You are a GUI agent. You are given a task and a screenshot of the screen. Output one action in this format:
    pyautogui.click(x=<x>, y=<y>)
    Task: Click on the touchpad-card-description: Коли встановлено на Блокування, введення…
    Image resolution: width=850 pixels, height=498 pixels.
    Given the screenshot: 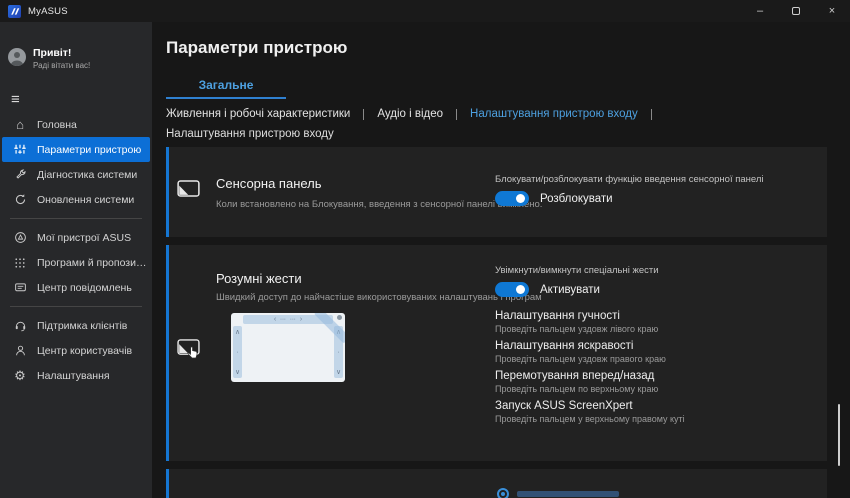 What is the action you would take?
    pyautogui.click(x=379, y=204)
    